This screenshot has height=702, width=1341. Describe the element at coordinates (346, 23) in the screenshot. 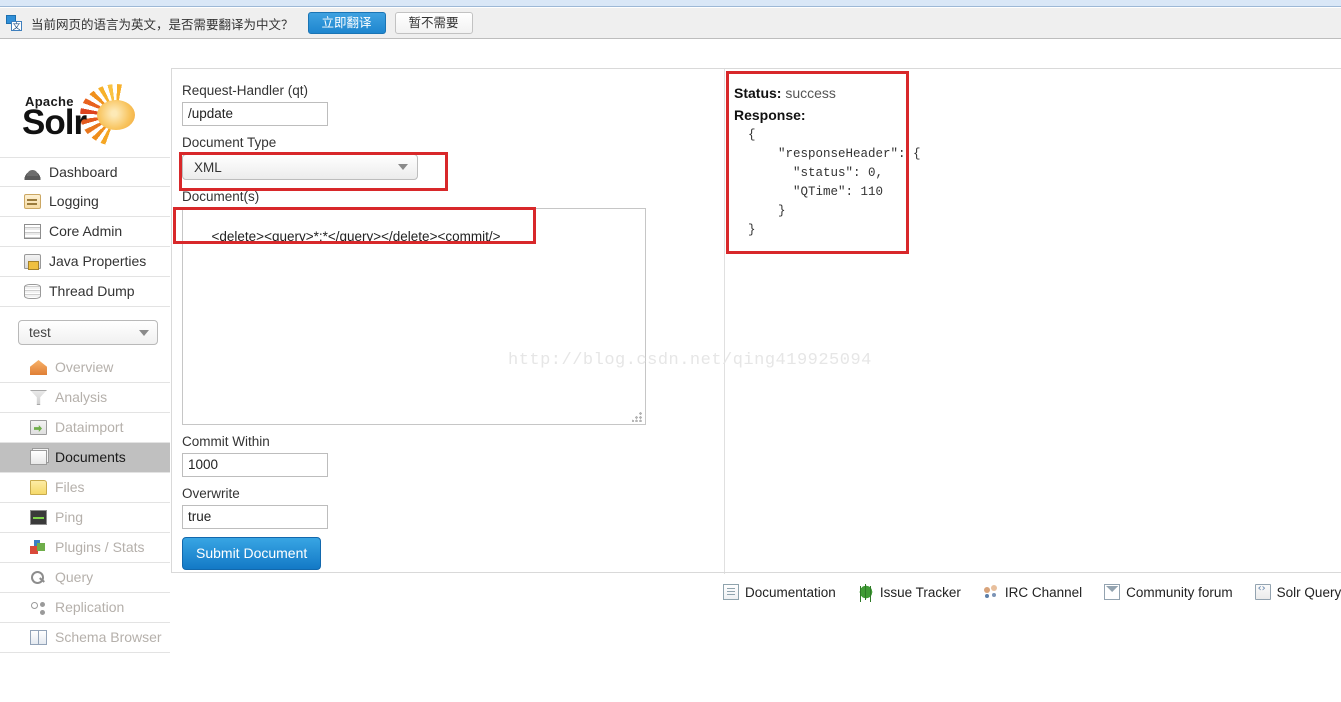

I see `translate-now-button: 立即翻译` at that location.